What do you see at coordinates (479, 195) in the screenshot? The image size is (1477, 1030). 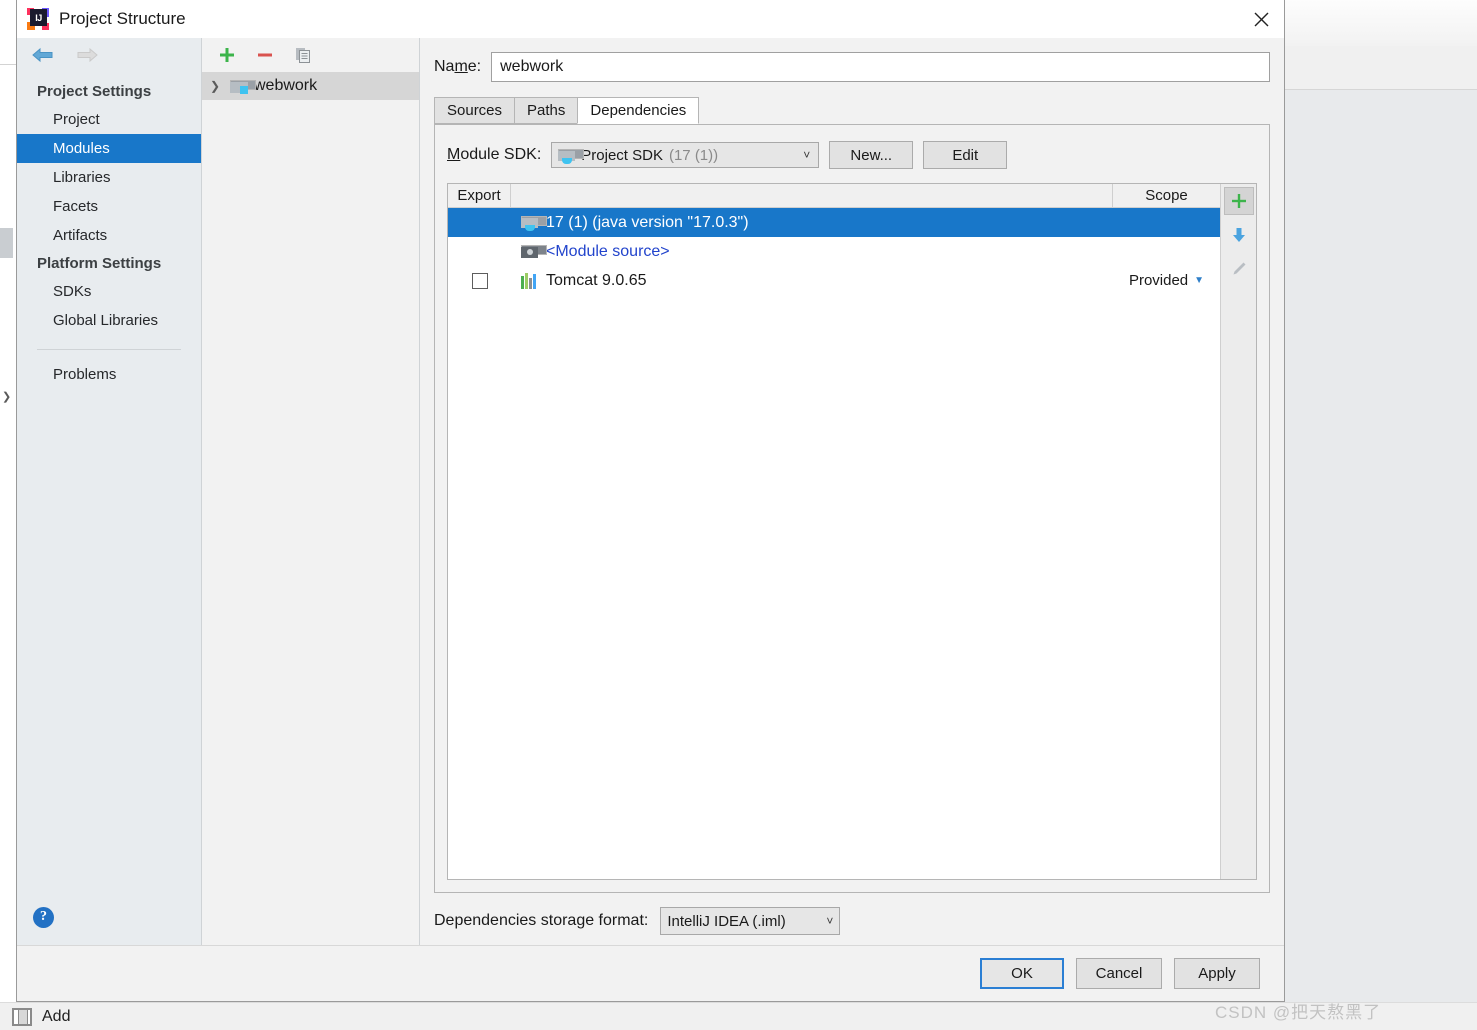 I see `column-header-export: Export` at bounding box center [479, 195].